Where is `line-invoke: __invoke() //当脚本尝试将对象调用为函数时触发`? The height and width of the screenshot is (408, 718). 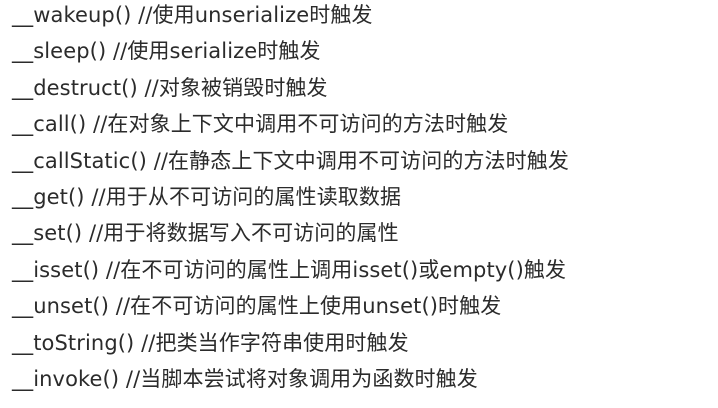 line-invoke: __invoke() //当脚本尝试将对象调用为函数时触发 is located at coordinates (245, 378).